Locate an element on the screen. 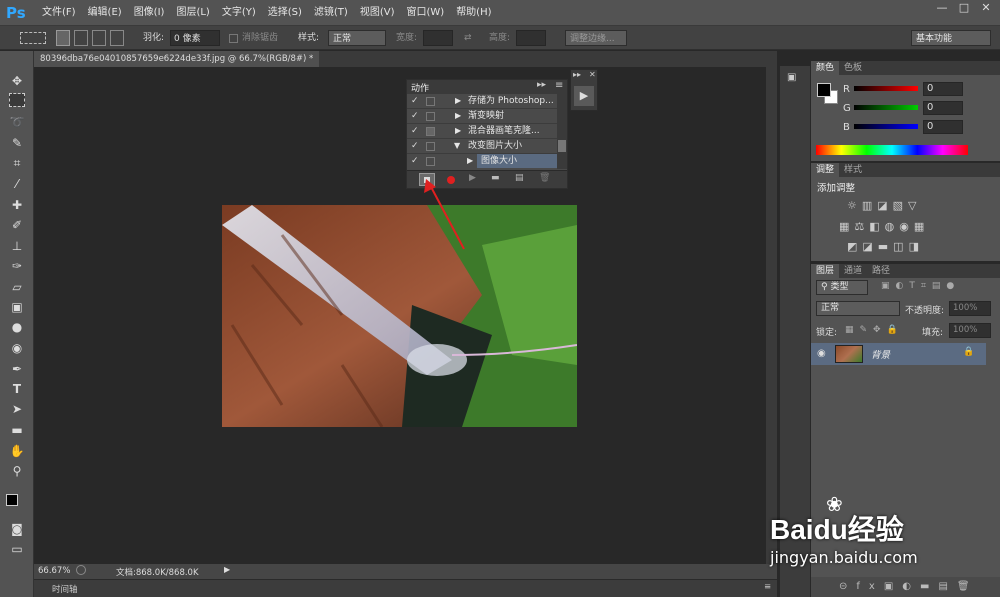  fill-input: 100% is located at coordinates (970, 330).